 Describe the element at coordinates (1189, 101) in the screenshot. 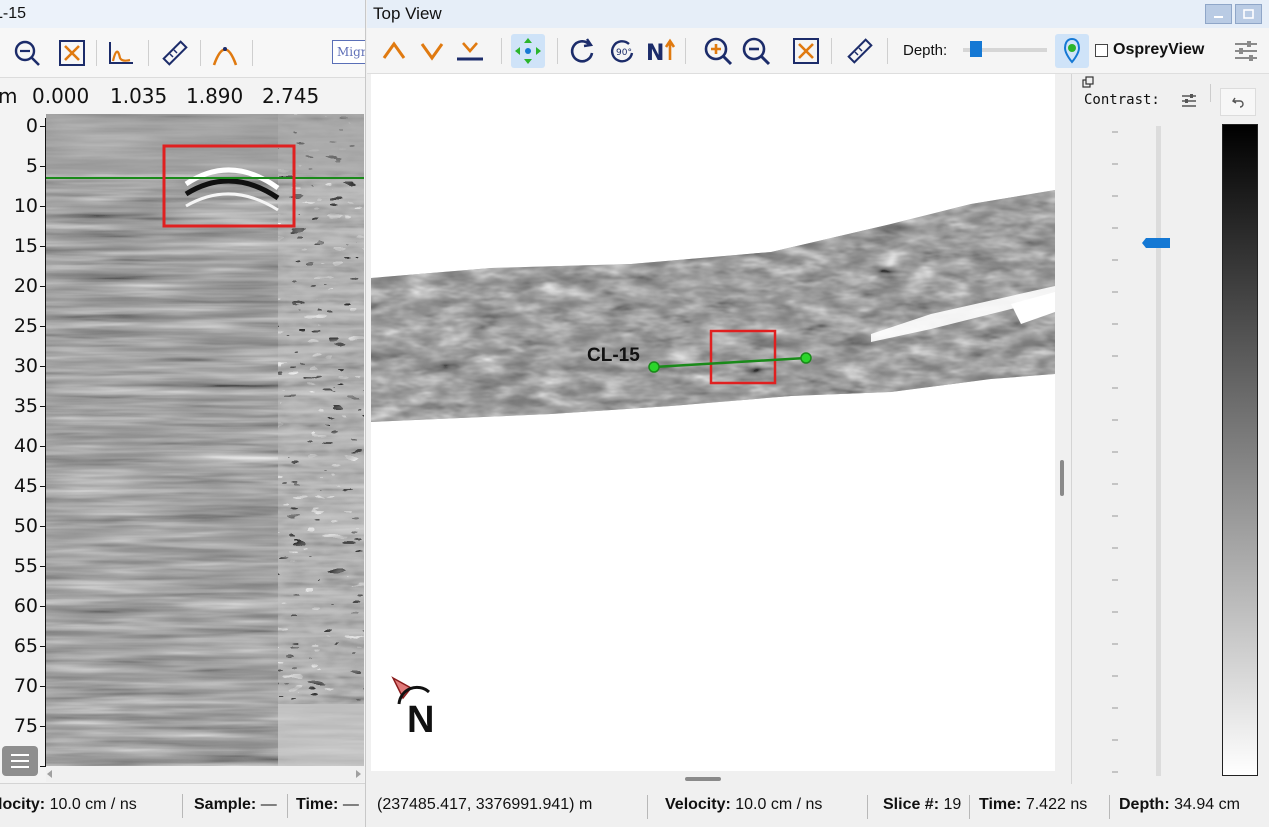

I see `contrast-settings-icon` at that location.